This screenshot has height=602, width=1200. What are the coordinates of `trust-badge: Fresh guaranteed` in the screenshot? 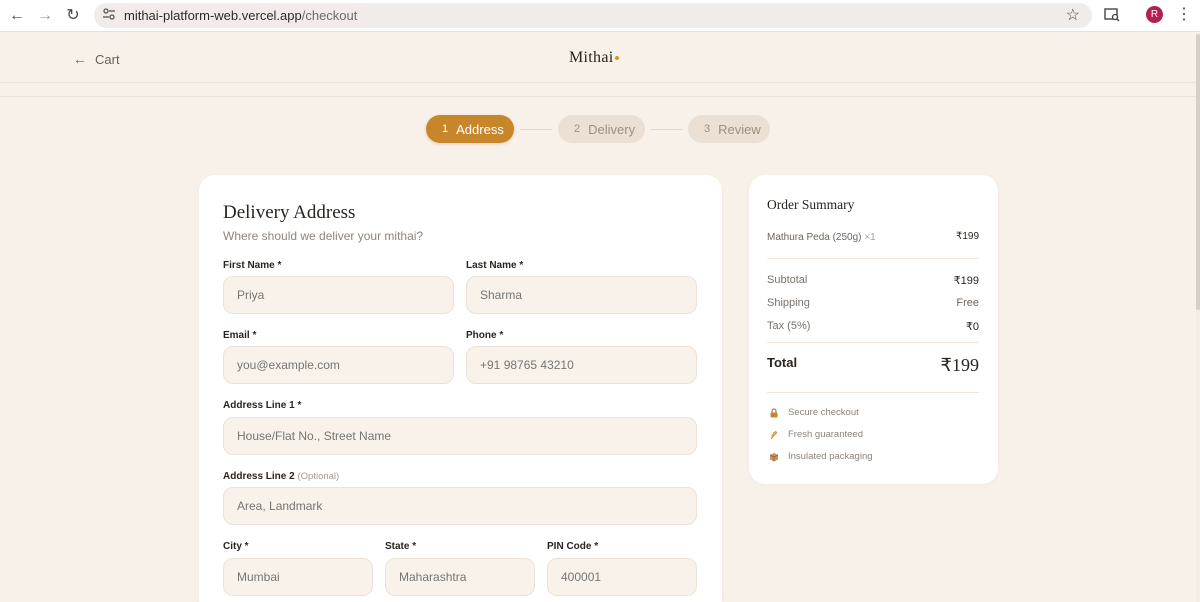 It's located at (816, 434).